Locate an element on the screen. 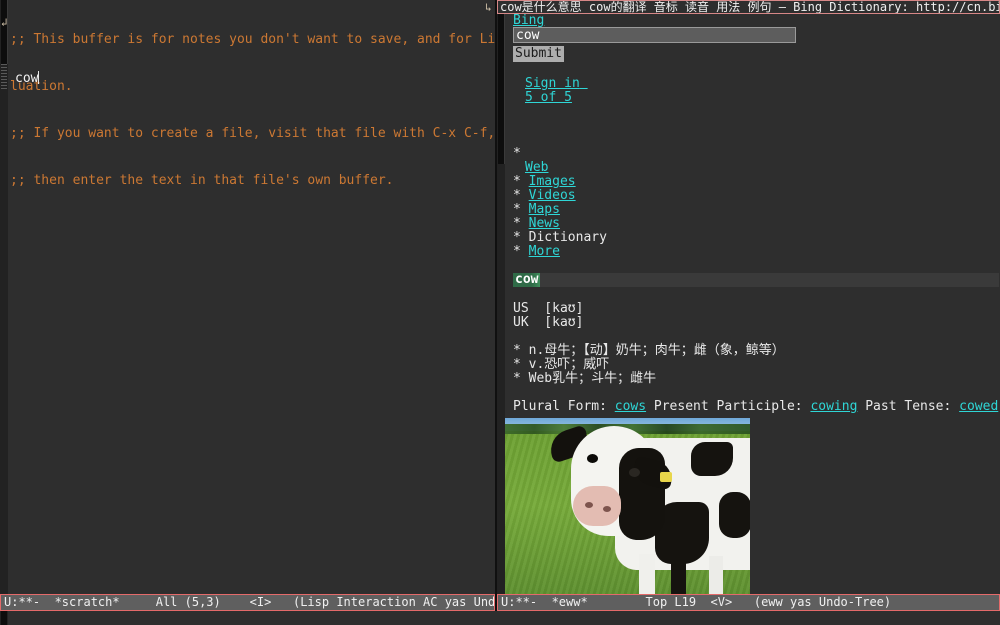 The height and width of the screenshot is (625, 1000). word-heading-background is located at coordinates (756, 280).